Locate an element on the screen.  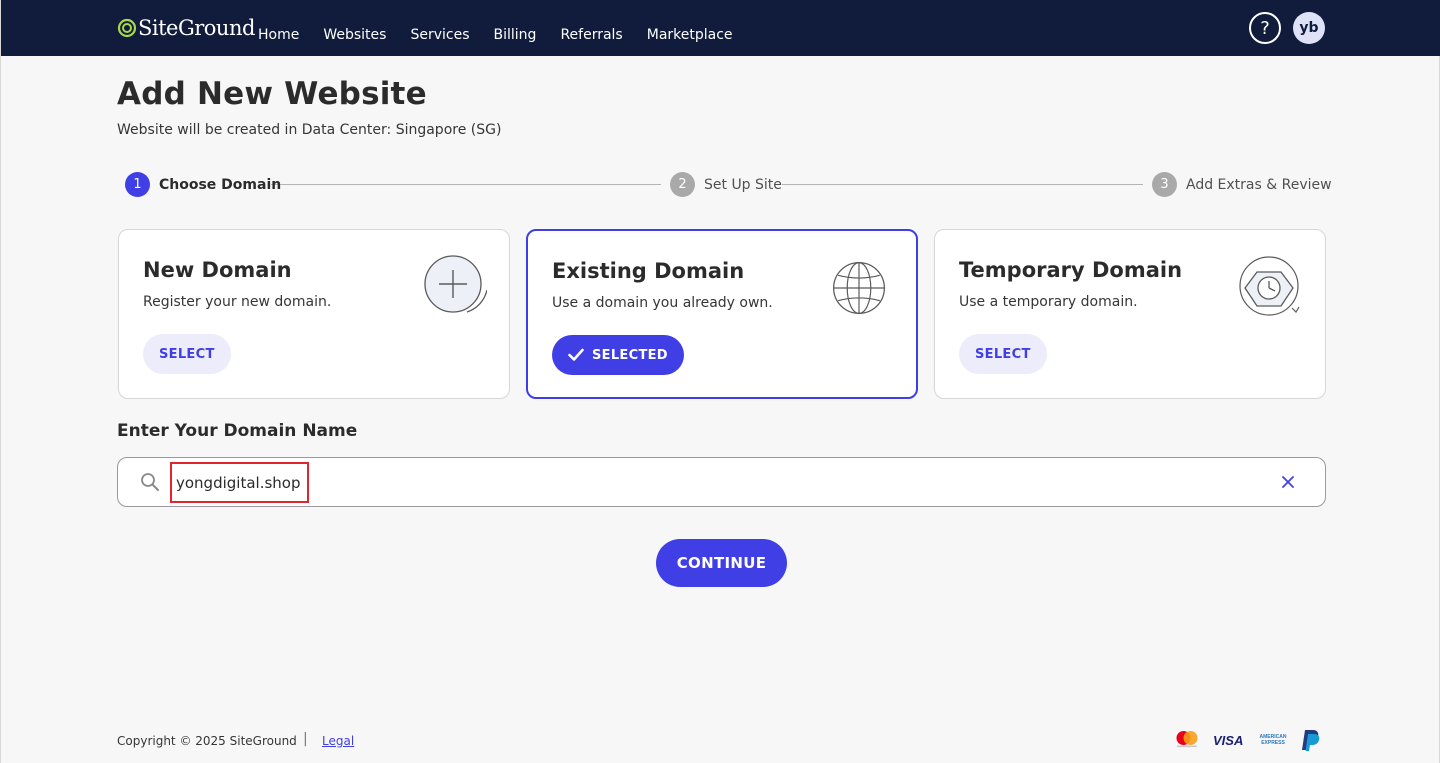
question-icon: ? is located at coordinates (1265, 28).